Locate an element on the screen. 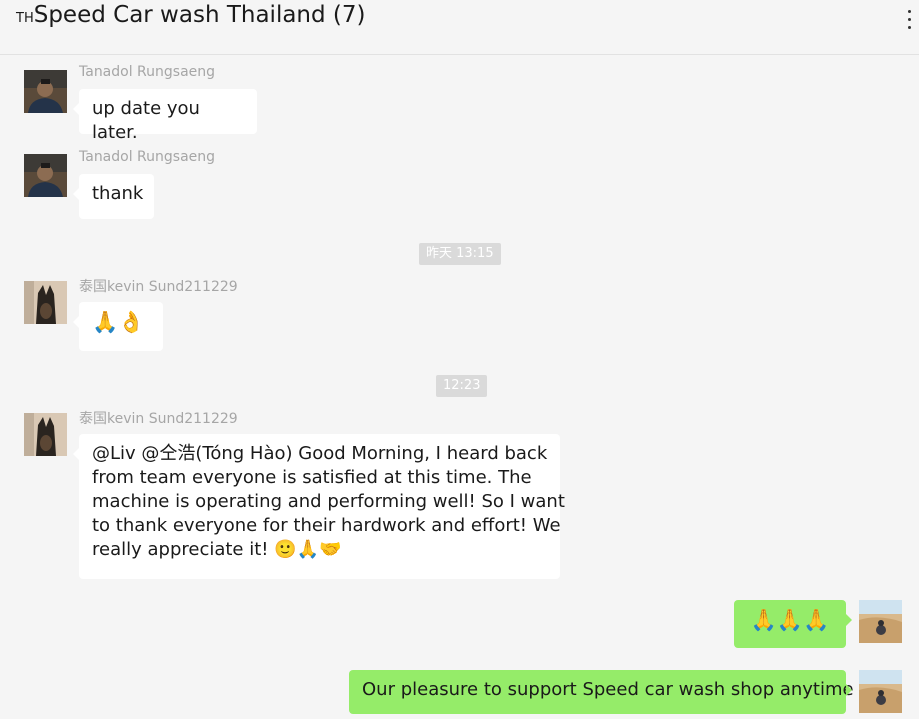 This screenshot has width=919, height=719. message-bubble: thank is located at coordinates (113, 196).